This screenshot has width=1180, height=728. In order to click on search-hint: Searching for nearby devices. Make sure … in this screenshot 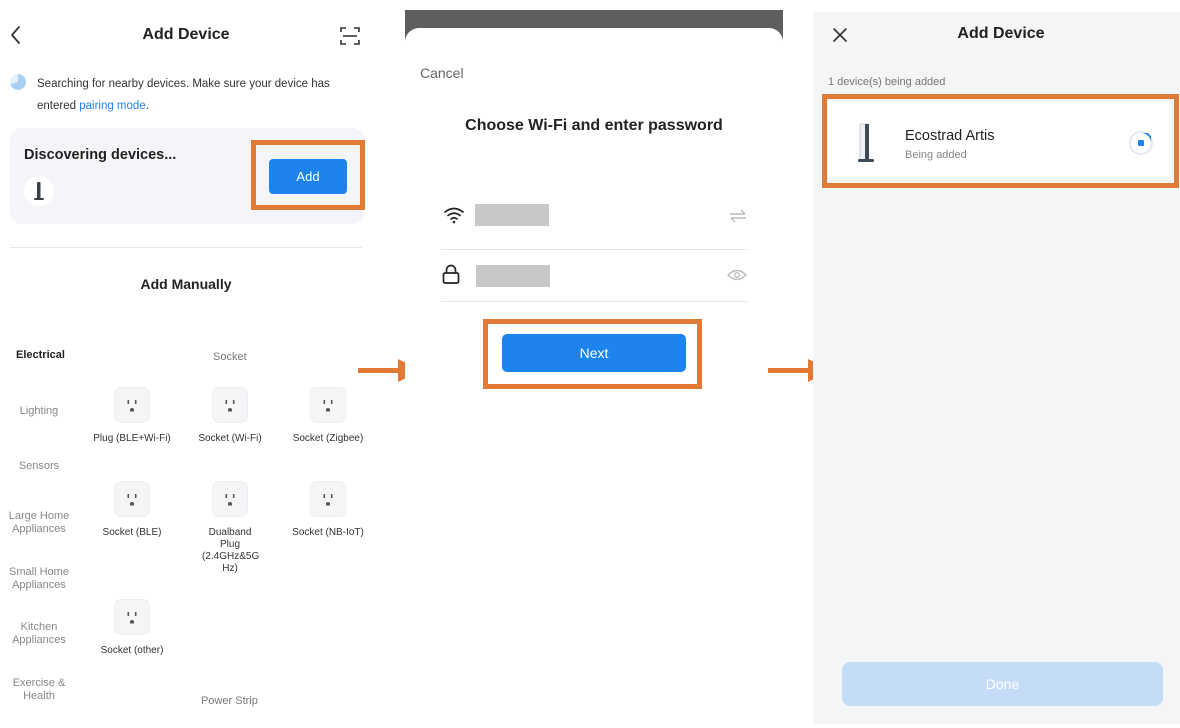, I will do `click(183, 95)`.